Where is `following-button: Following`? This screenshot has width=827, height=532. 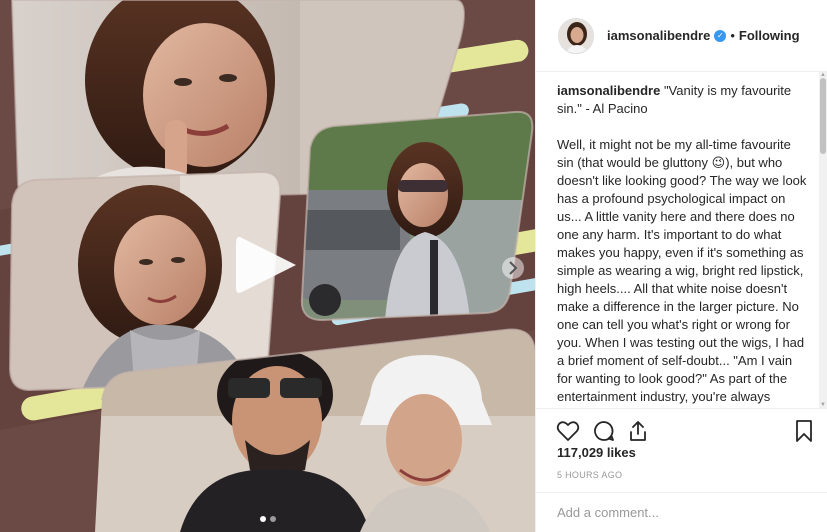
following-button: Following is located at coordinates (769, 35).